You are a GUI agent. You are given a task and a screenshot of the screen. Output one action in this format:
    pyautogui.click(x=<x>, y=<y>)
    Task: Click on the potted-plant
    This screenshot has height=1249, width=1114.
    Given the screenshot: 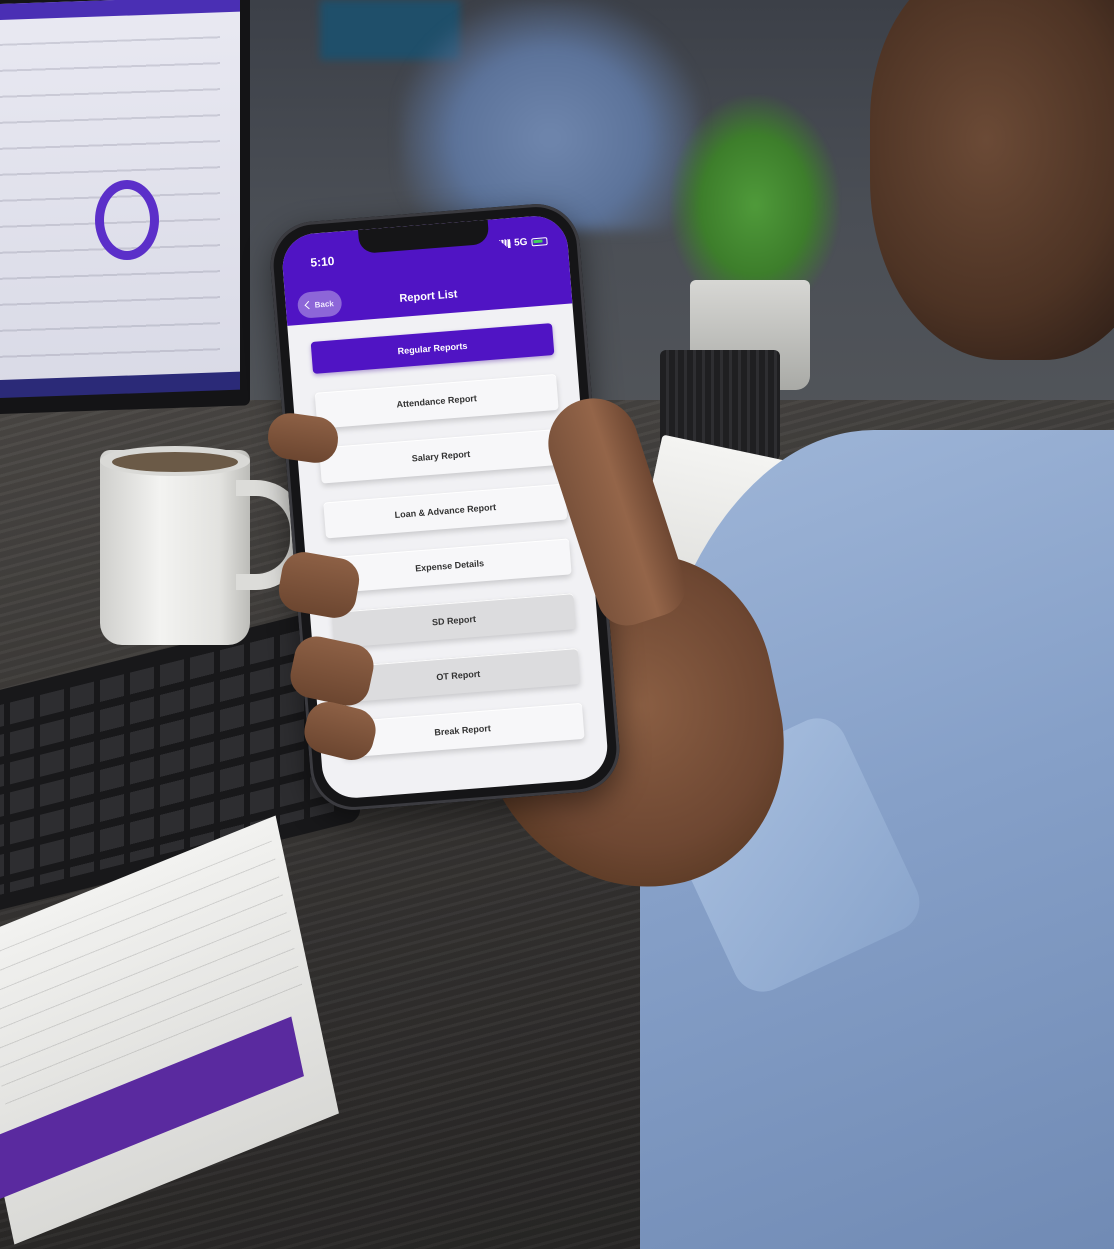 What is the action you would take?
    pyautogui.click(x=755, y=195)
    